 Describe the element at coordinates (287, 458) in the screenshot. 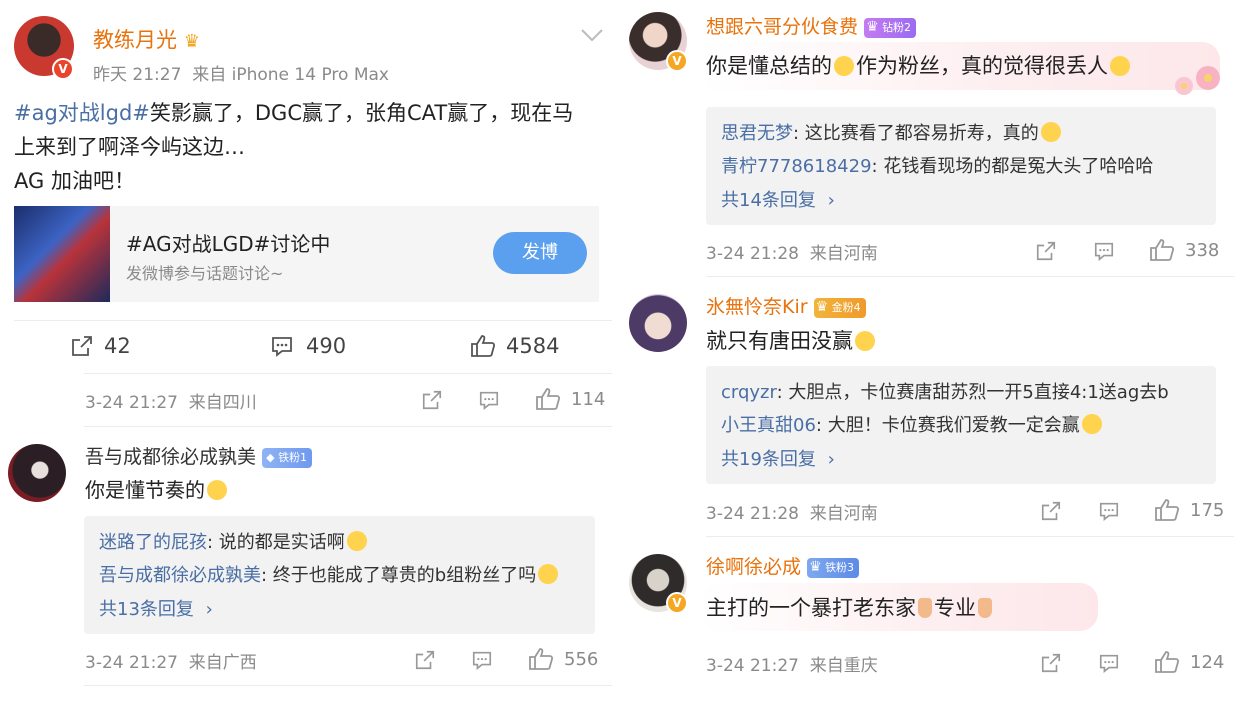

I see `fan-badge: 铁粉1` at that location.